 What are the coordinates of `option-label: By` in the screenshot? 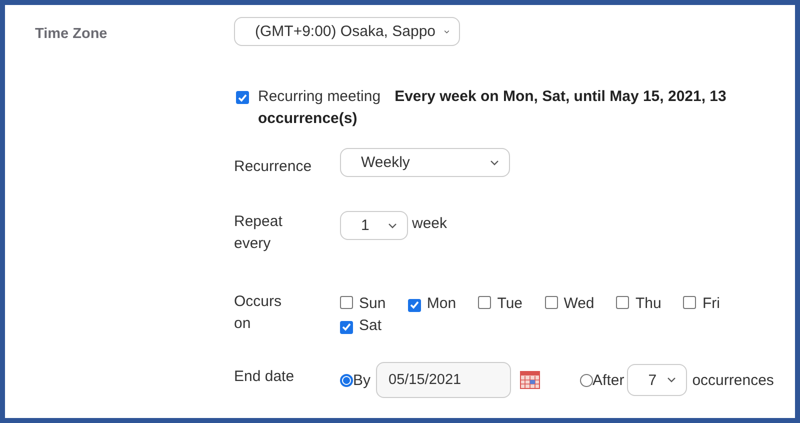 It's located at (362, 380).